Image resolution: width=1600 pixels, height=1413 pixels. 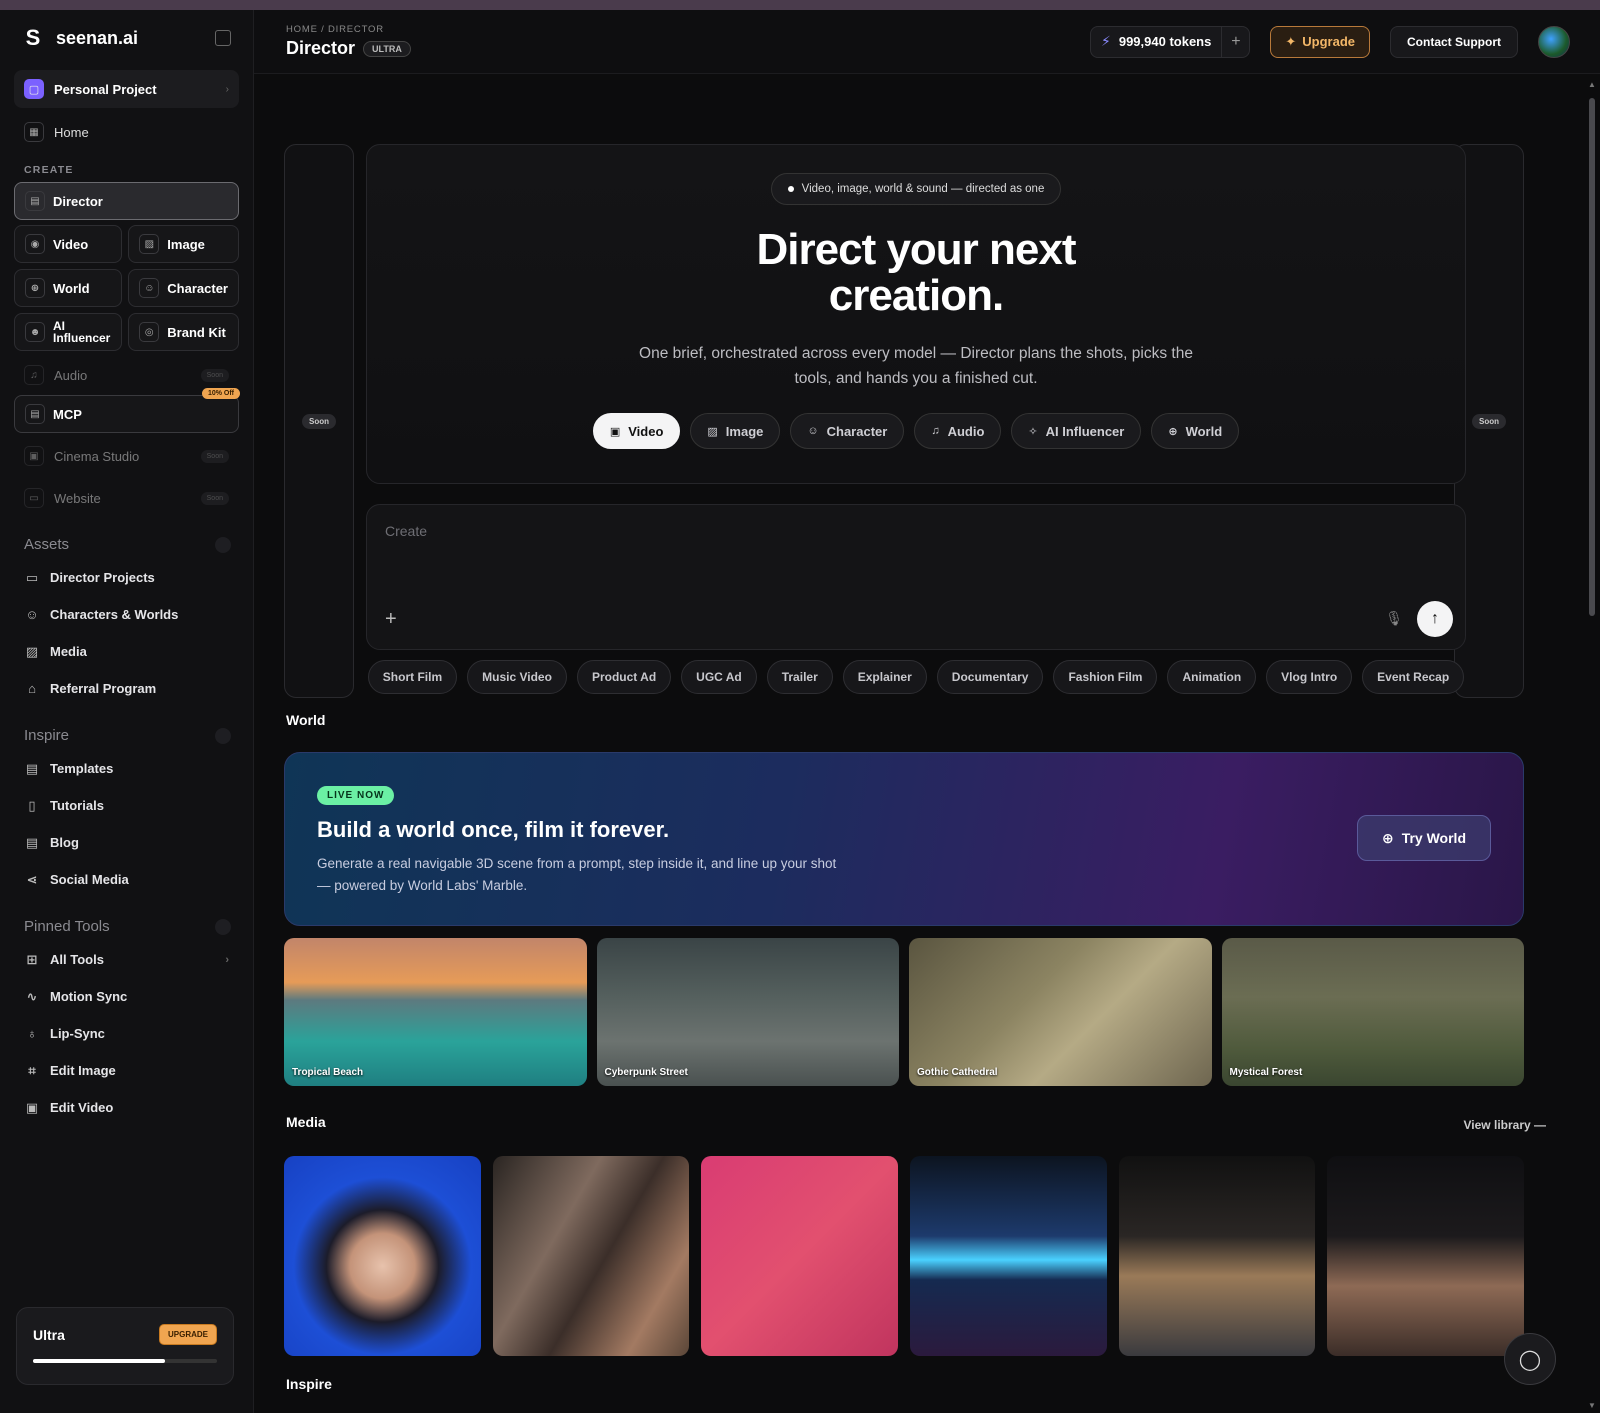 What do you see at coordinates (126, 201) in the screenshot?
I see `sidebar-item-director: ▤ Director` at bounding box center [126, 201].